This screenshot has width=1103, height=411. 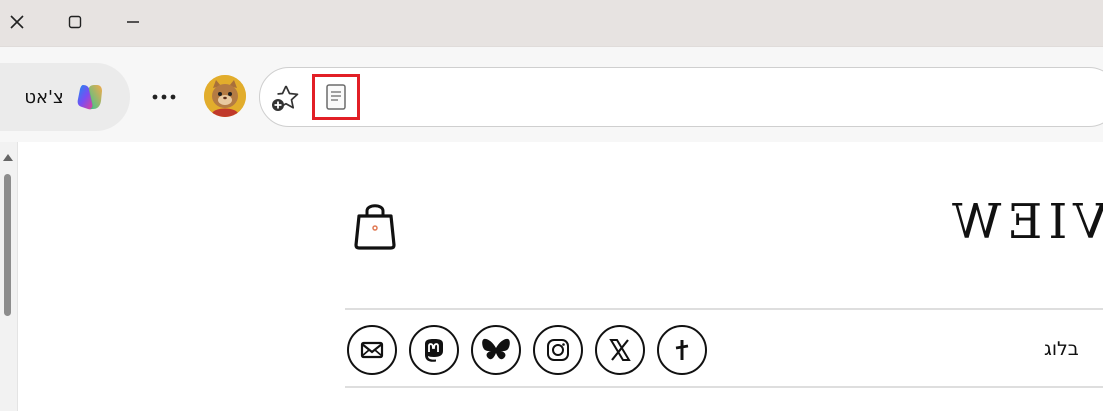 I want to click on mastodon-icon, so click(x=434, y=350).